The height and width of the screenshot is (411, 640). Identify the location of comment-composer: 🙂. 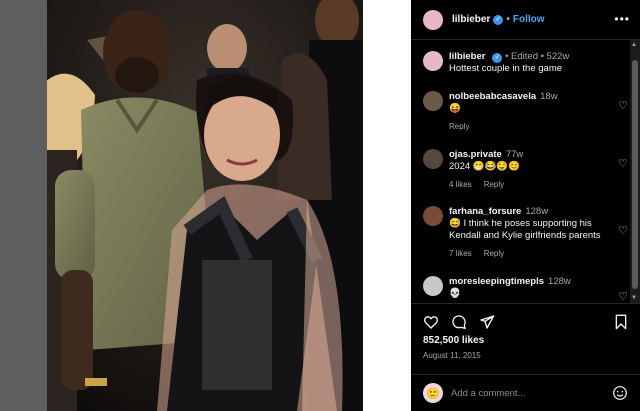
(525, 392).